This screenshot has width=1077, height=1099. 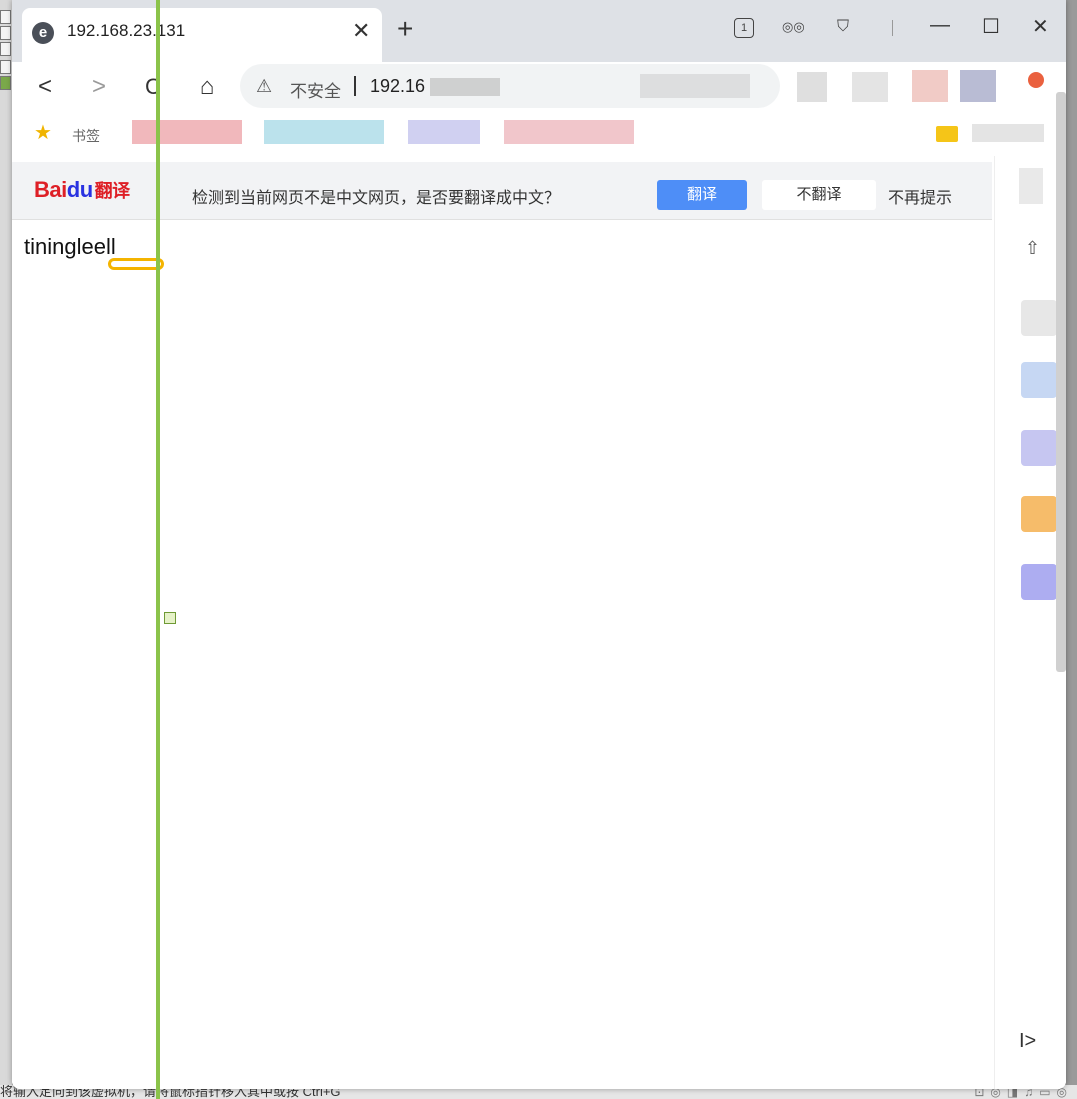 What do you see at coordinates (99, 87) in the screenshot?
I see `forward-icon: >` at bounding box center [99, 87].